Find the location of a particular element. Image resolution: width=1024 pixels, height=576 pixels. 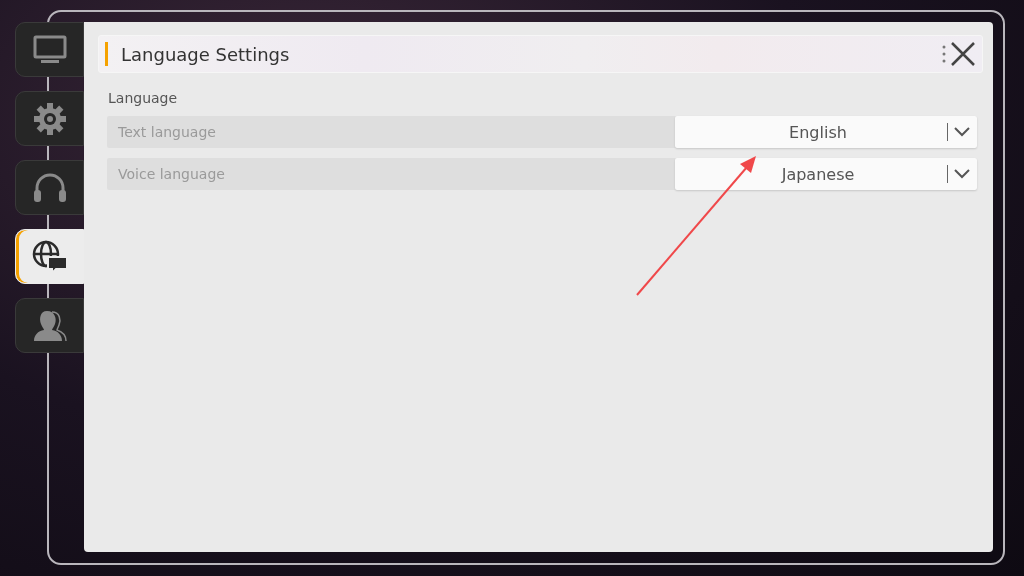

close-button is located at coordinates (963, 54).